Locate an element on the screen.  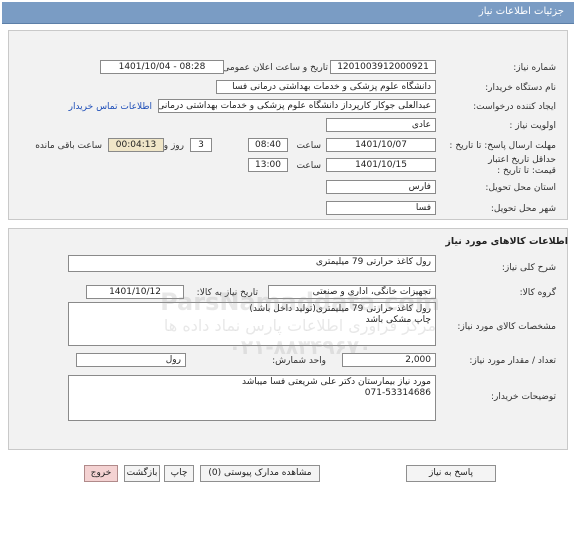
quantity-label: تعداد / مقدار مورد نیاز: is located at coordinates (512, 361).